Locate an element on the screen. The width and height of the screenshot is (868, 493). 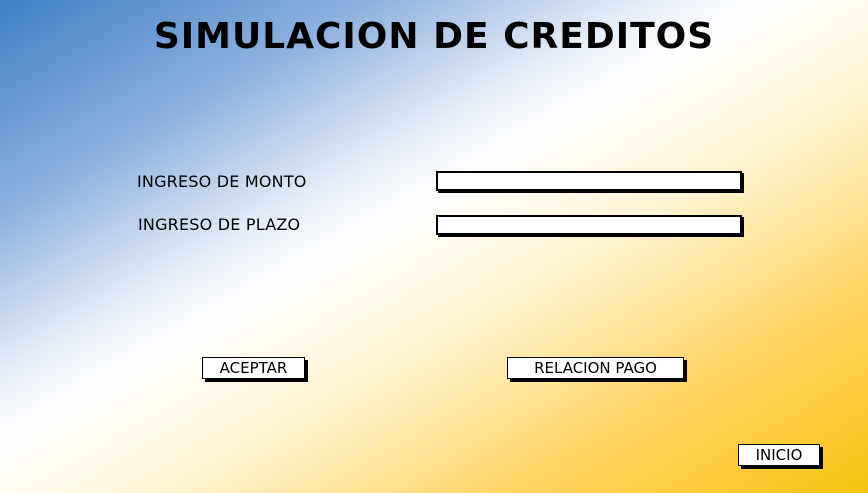
monto-label: INGRESO DE MONTO is located at coordinates (222, 181).